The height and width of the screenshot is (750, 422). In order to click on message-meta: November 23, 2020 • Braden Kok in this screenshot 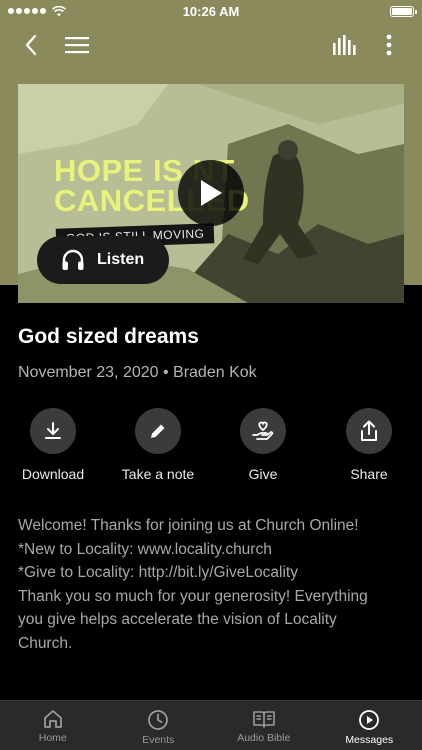, I will do `click(137, 372)`.